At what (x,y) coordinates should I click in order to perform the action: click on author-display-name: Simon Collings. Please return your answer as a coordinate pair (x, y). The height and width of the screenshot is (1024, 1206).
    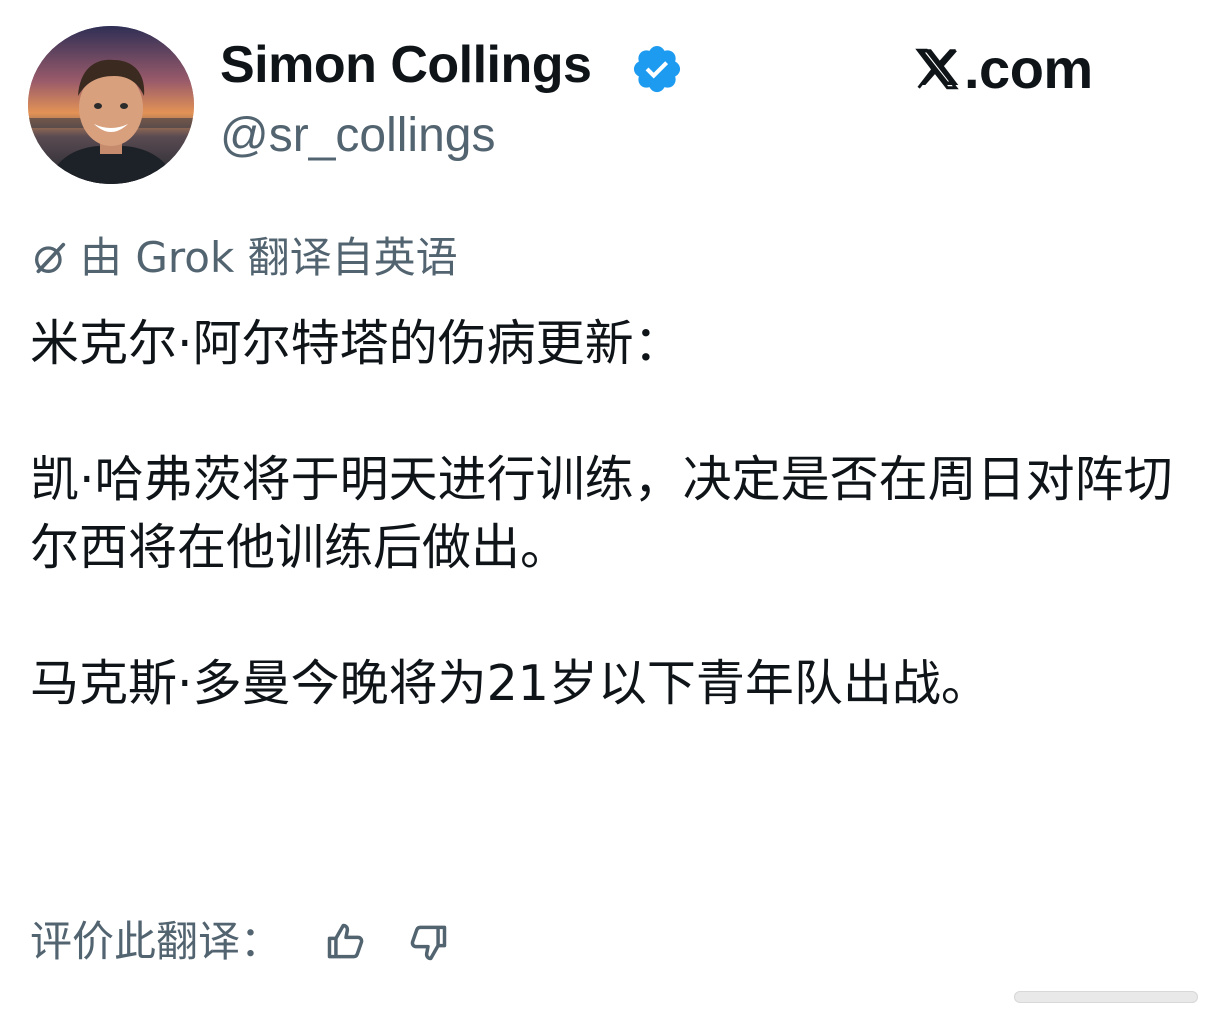
    Looking at the image, I should click on (406, 65).